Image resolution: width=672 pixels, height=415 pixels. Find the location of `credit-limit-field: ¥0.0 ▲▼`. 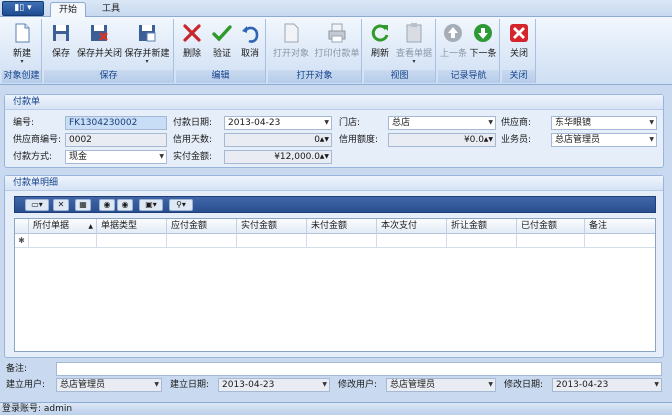

credit-limit-field: ¥0.0 ▲▼ is located at coordinates (442, 140).